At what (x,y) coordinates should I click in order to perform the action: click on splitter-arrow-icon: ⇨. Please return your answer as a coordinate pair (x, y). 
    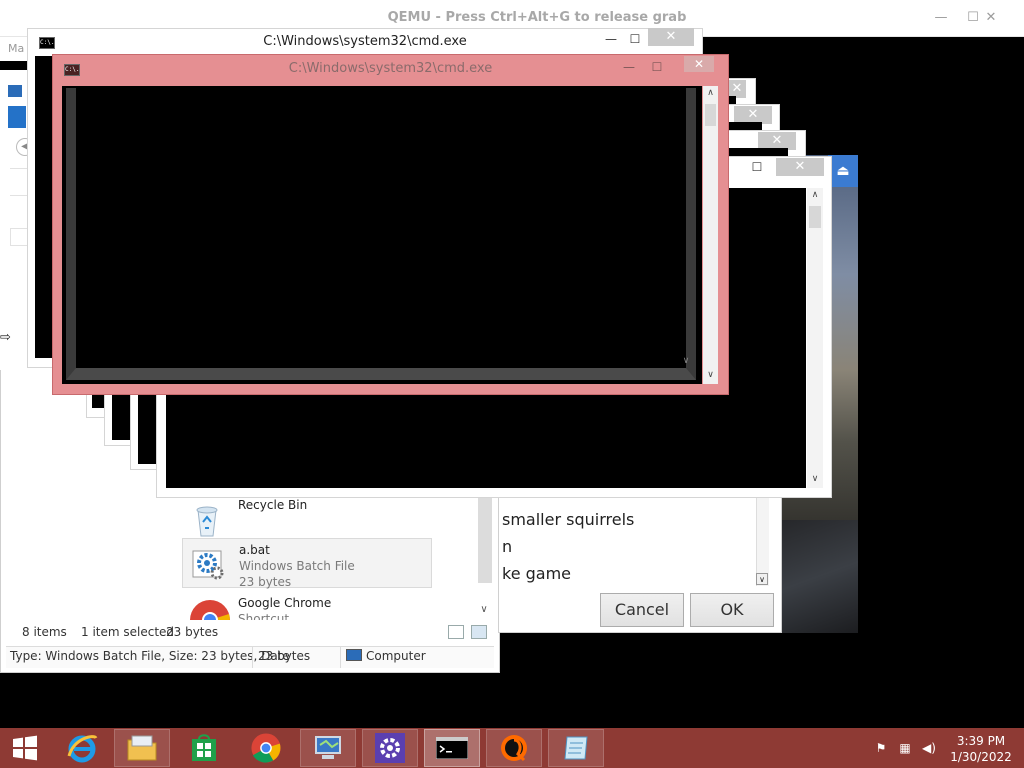
    Looking at the image, I should click on (5, 337).